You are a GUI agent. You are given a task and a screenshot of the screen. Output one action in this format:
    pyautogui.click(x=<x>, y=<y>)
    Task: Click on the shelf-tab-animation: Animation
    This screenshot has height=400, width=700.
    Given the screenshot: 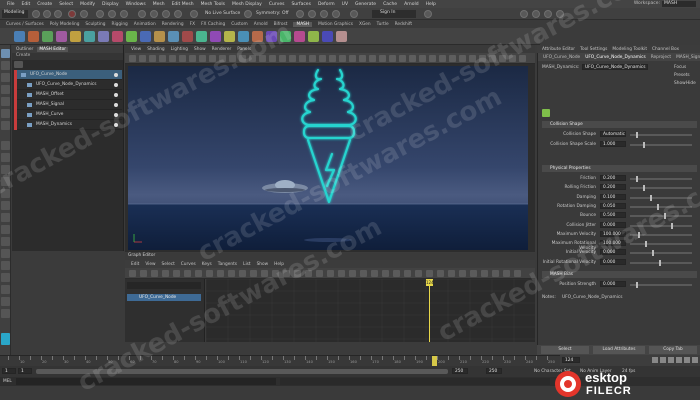 What is the action you would take?
    pyautogui.click(x=145, y=24)
    